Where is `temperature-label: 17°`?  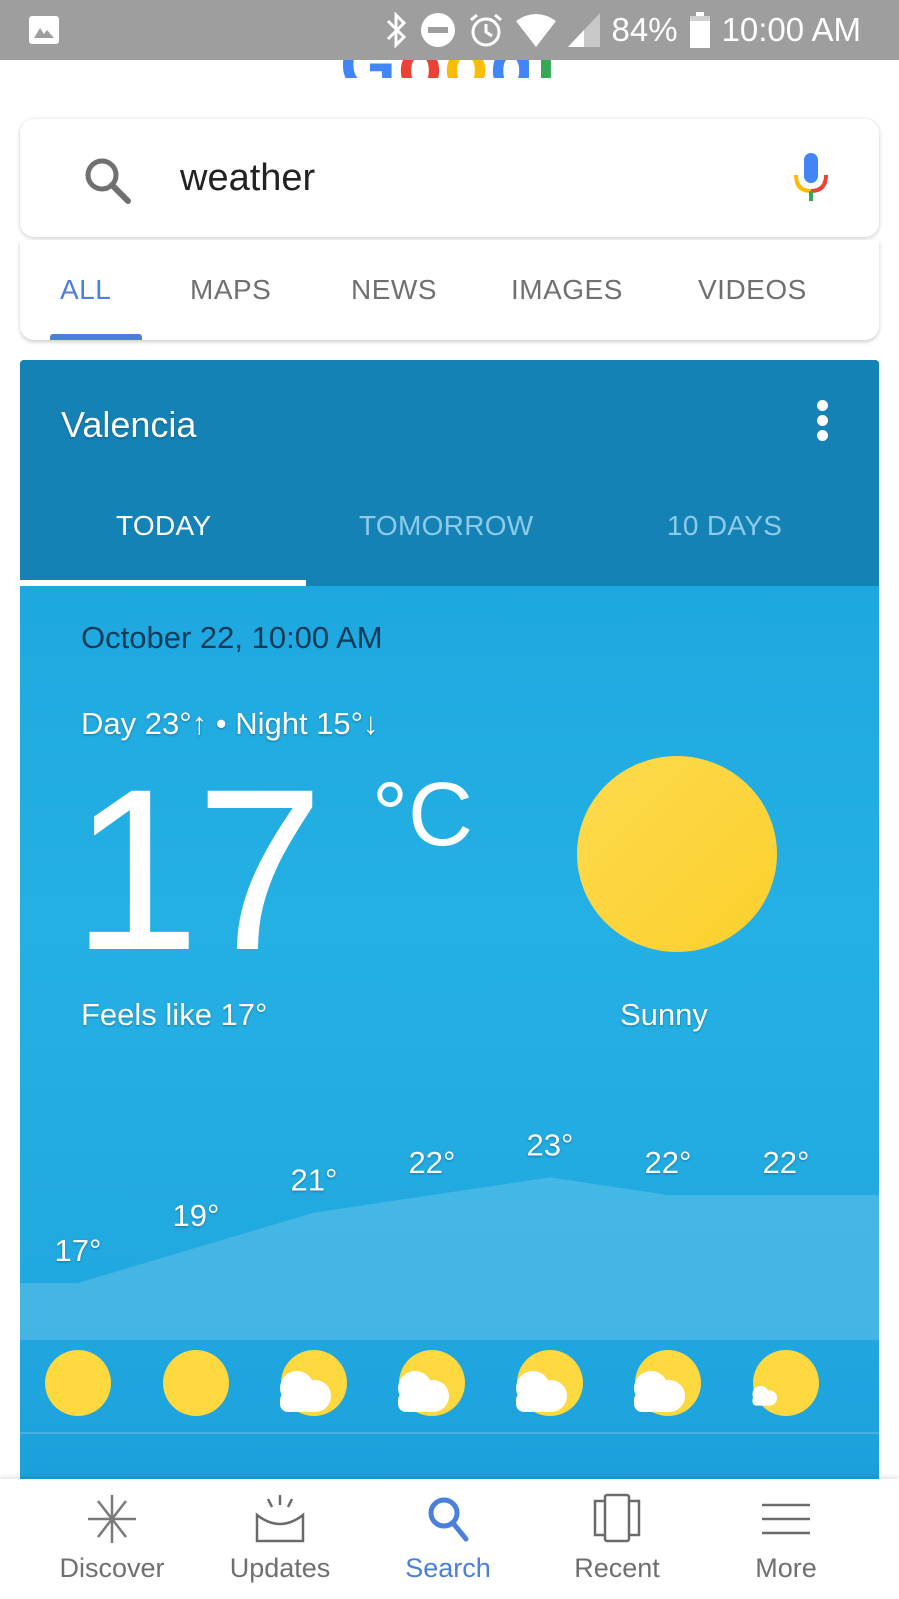
temperature-label: 17° is located at coordinates (78, 1250).